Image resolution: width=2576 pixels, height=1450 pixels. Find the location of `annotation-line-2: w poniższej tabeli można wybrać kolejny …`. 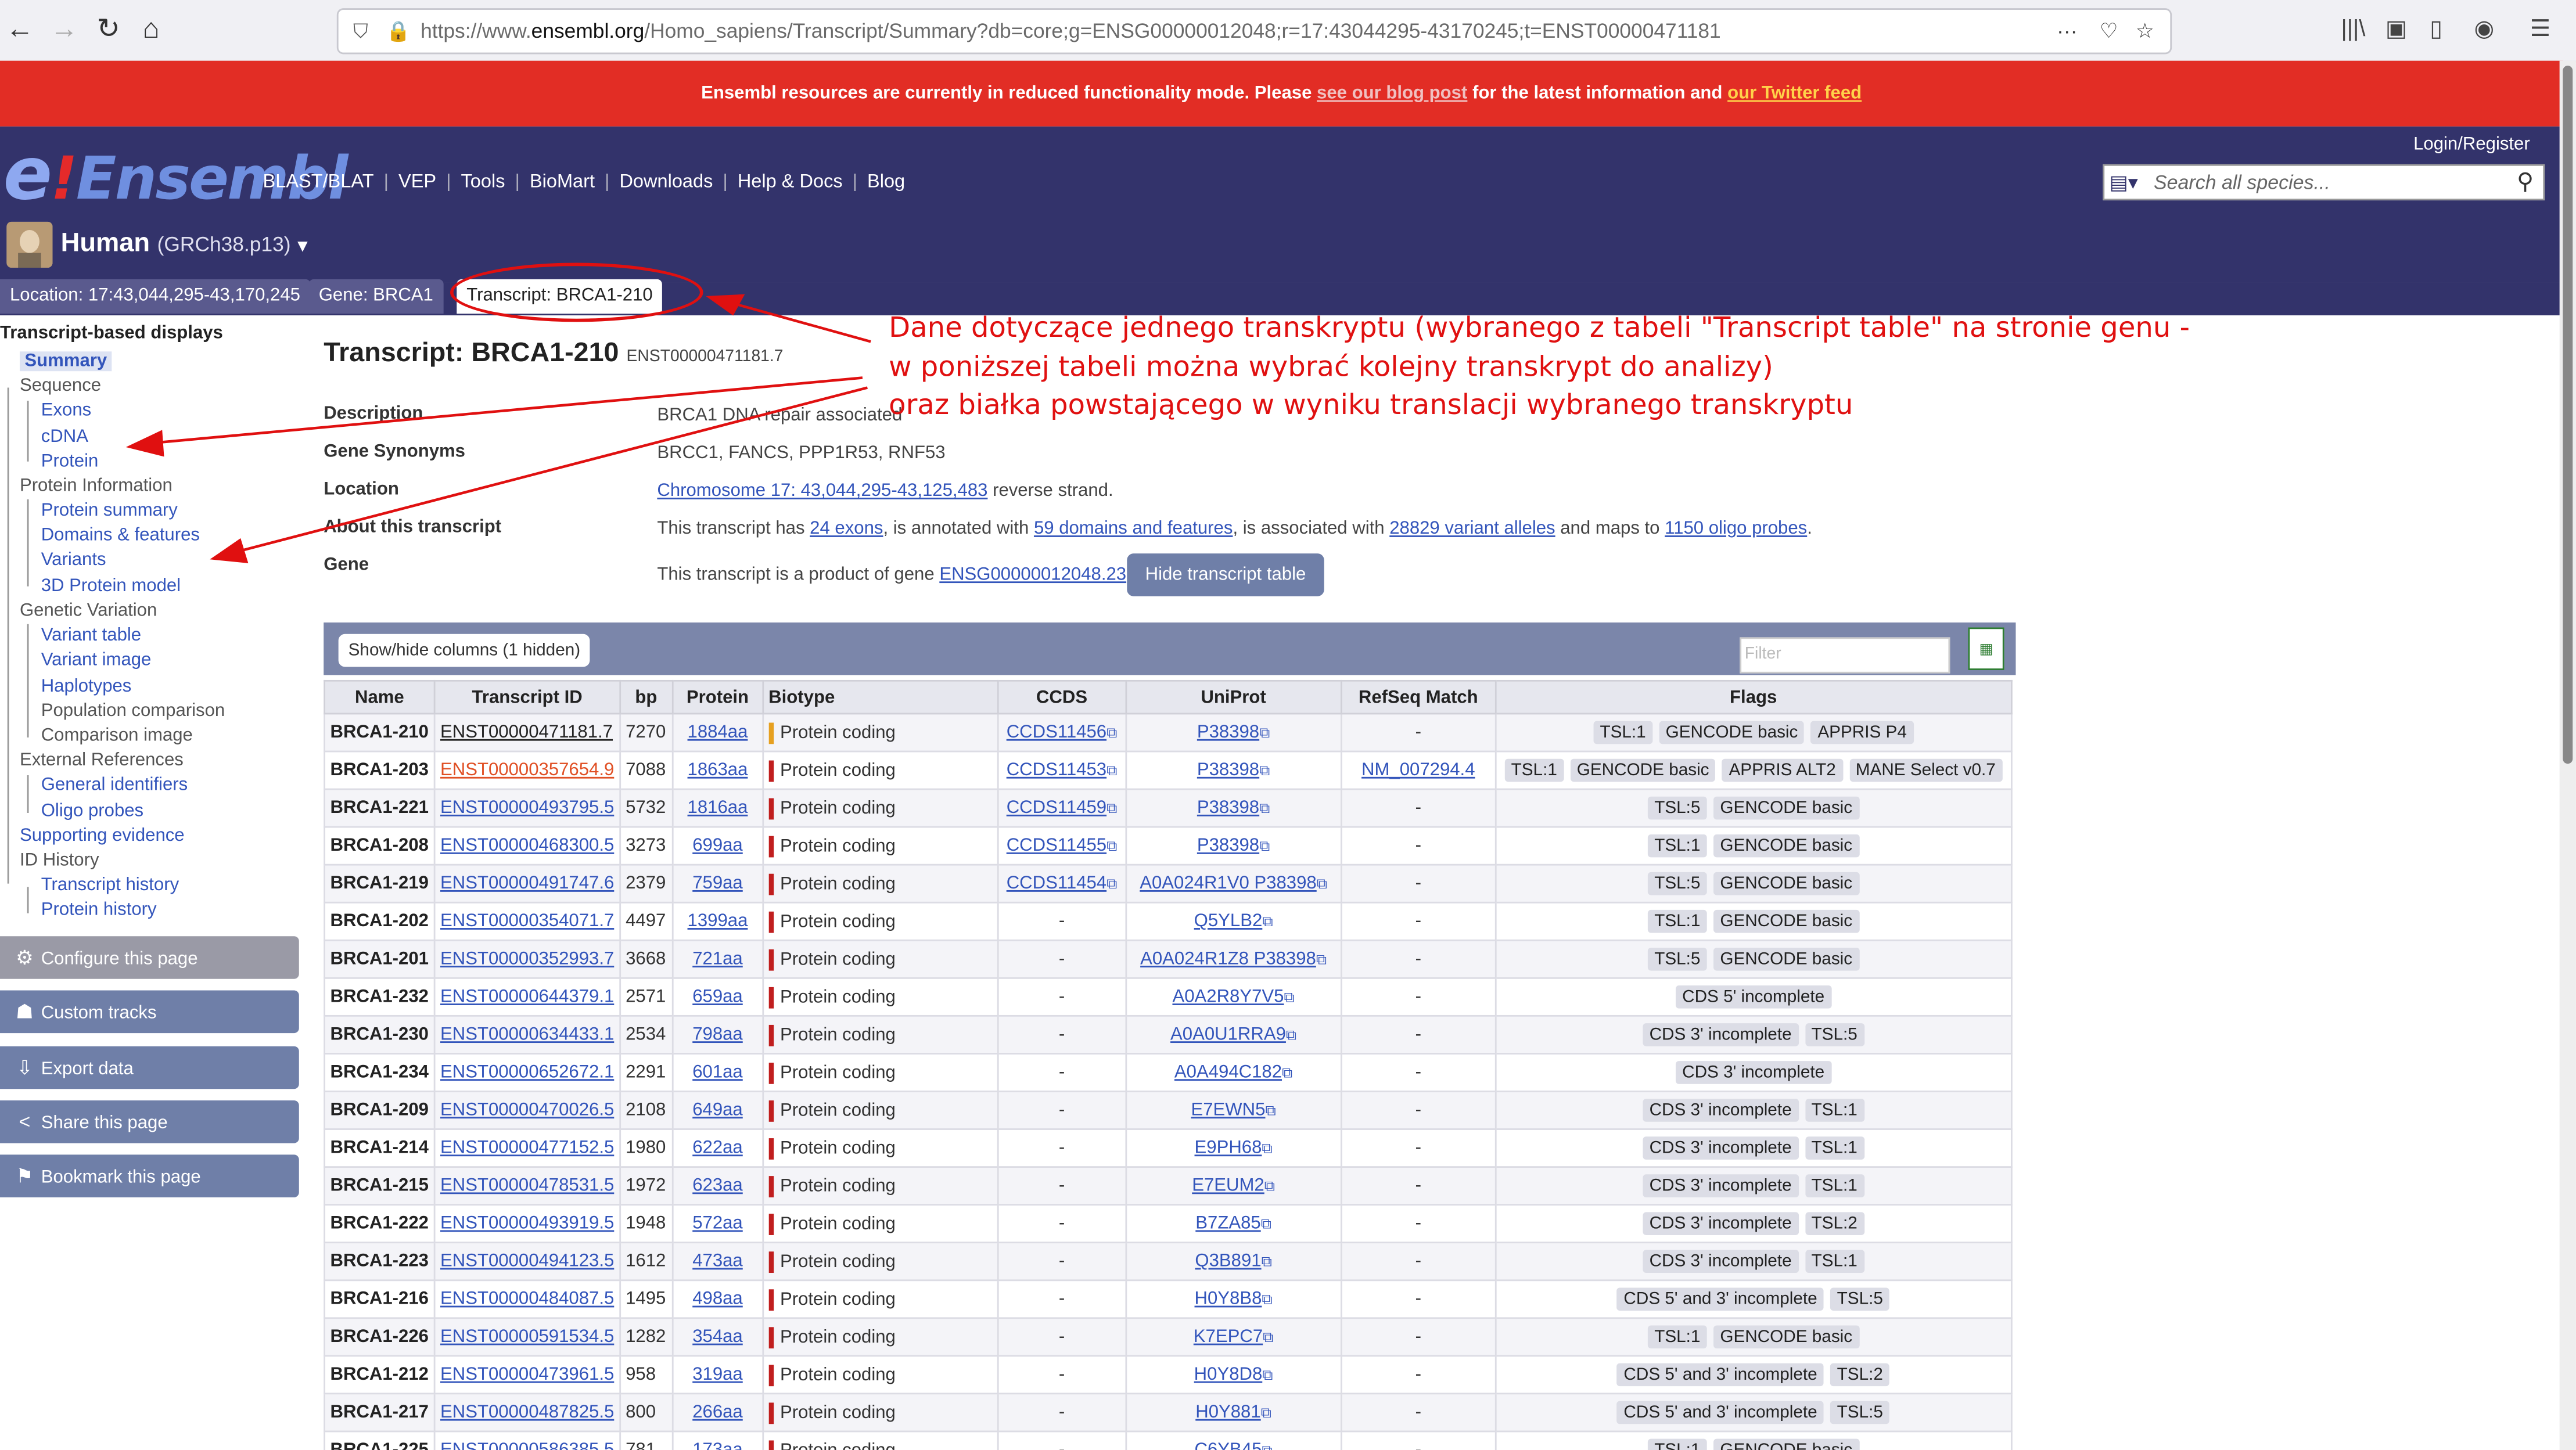

annotation-line-2: w poniższej tabeli można wybrać kolejny … is located at coordinates (1331, 367).